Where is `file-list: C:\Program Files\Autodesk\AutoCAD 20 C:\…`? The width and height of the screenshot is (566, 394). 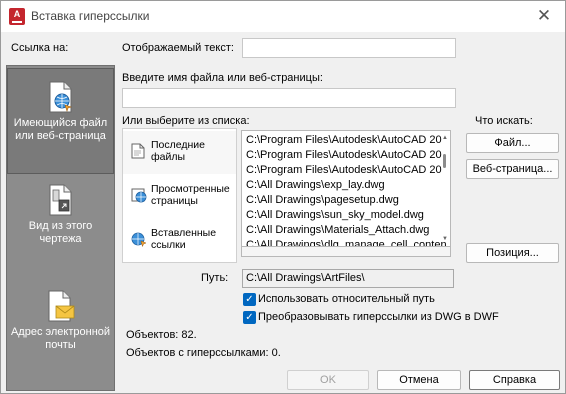 file-list: C:\Program Files\Autodesk\AutoCAD 20 C:\… is located at coordinates (346, 188).